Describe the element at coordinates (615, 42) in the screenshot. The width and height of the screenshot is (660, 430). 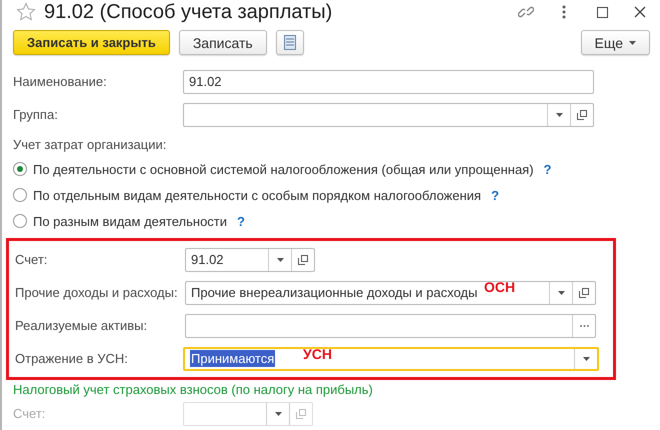
I see `more-button: Еще` at that location.